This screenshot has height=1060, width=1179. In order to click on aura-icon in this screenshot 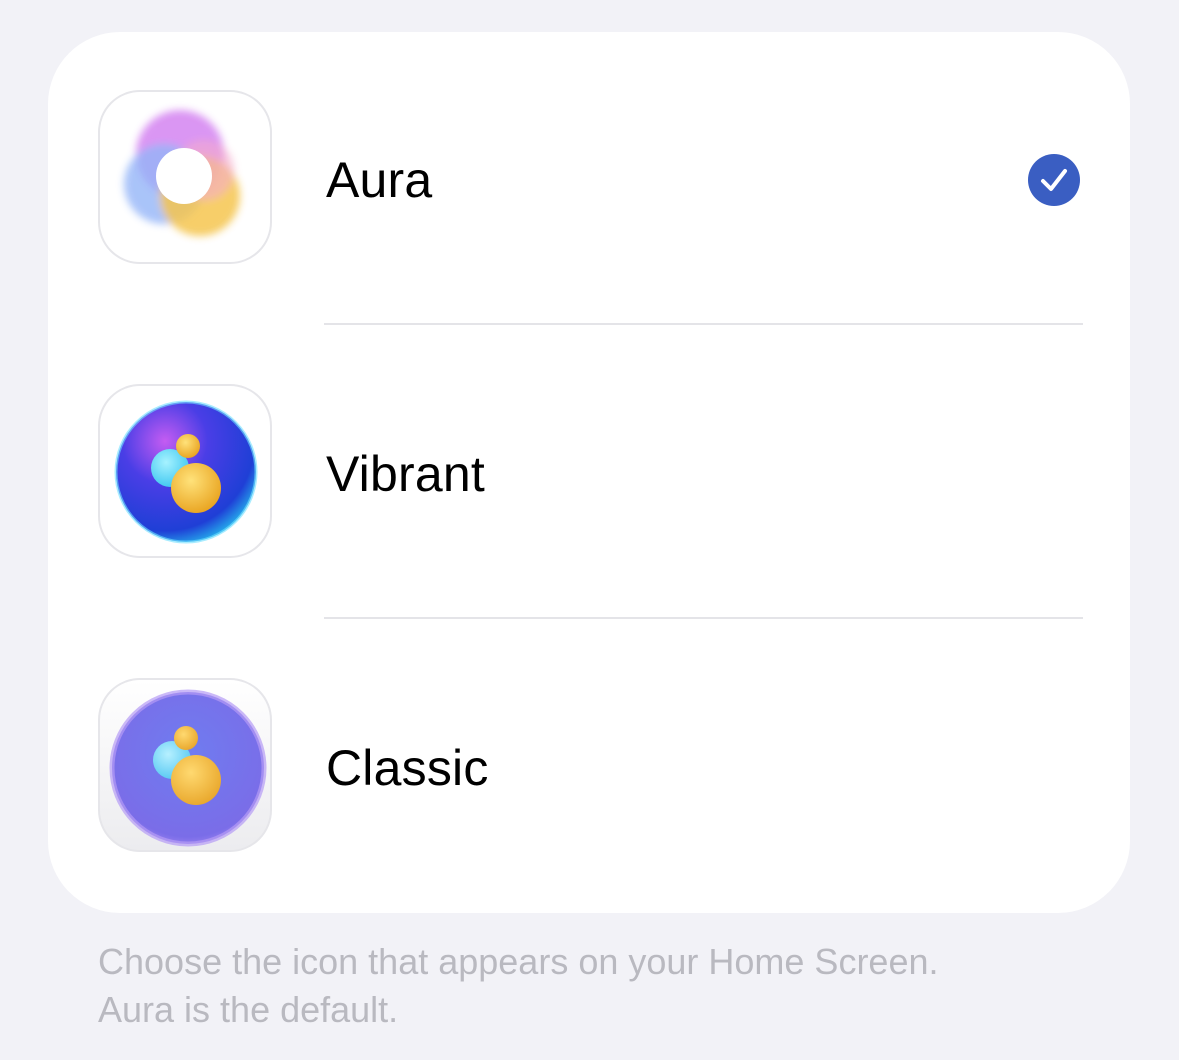, I will do `click(185, 177)`.